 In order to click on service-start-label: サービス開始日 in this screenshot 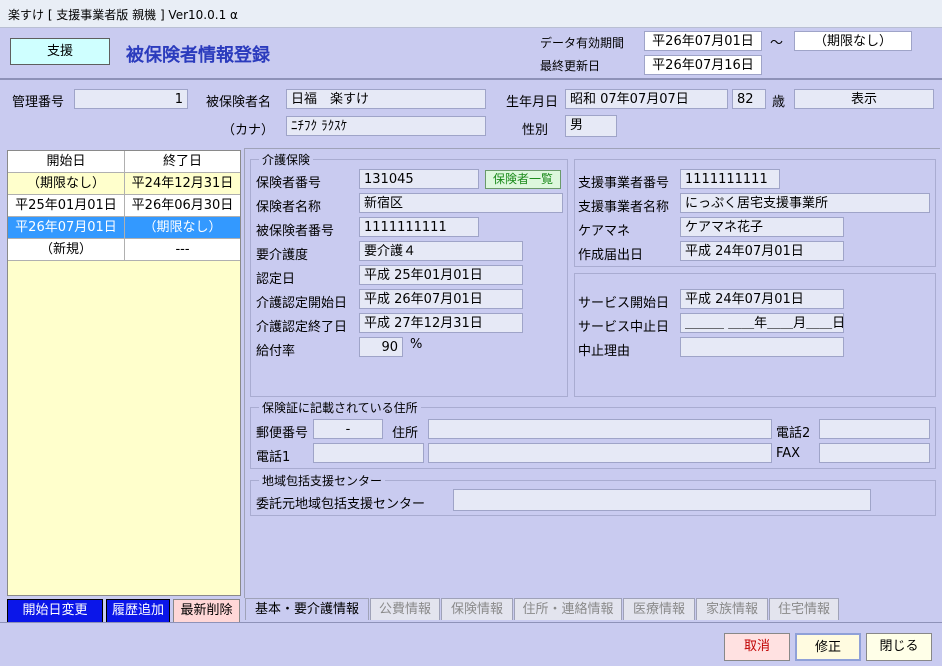, I will do `click(624, 303)`.